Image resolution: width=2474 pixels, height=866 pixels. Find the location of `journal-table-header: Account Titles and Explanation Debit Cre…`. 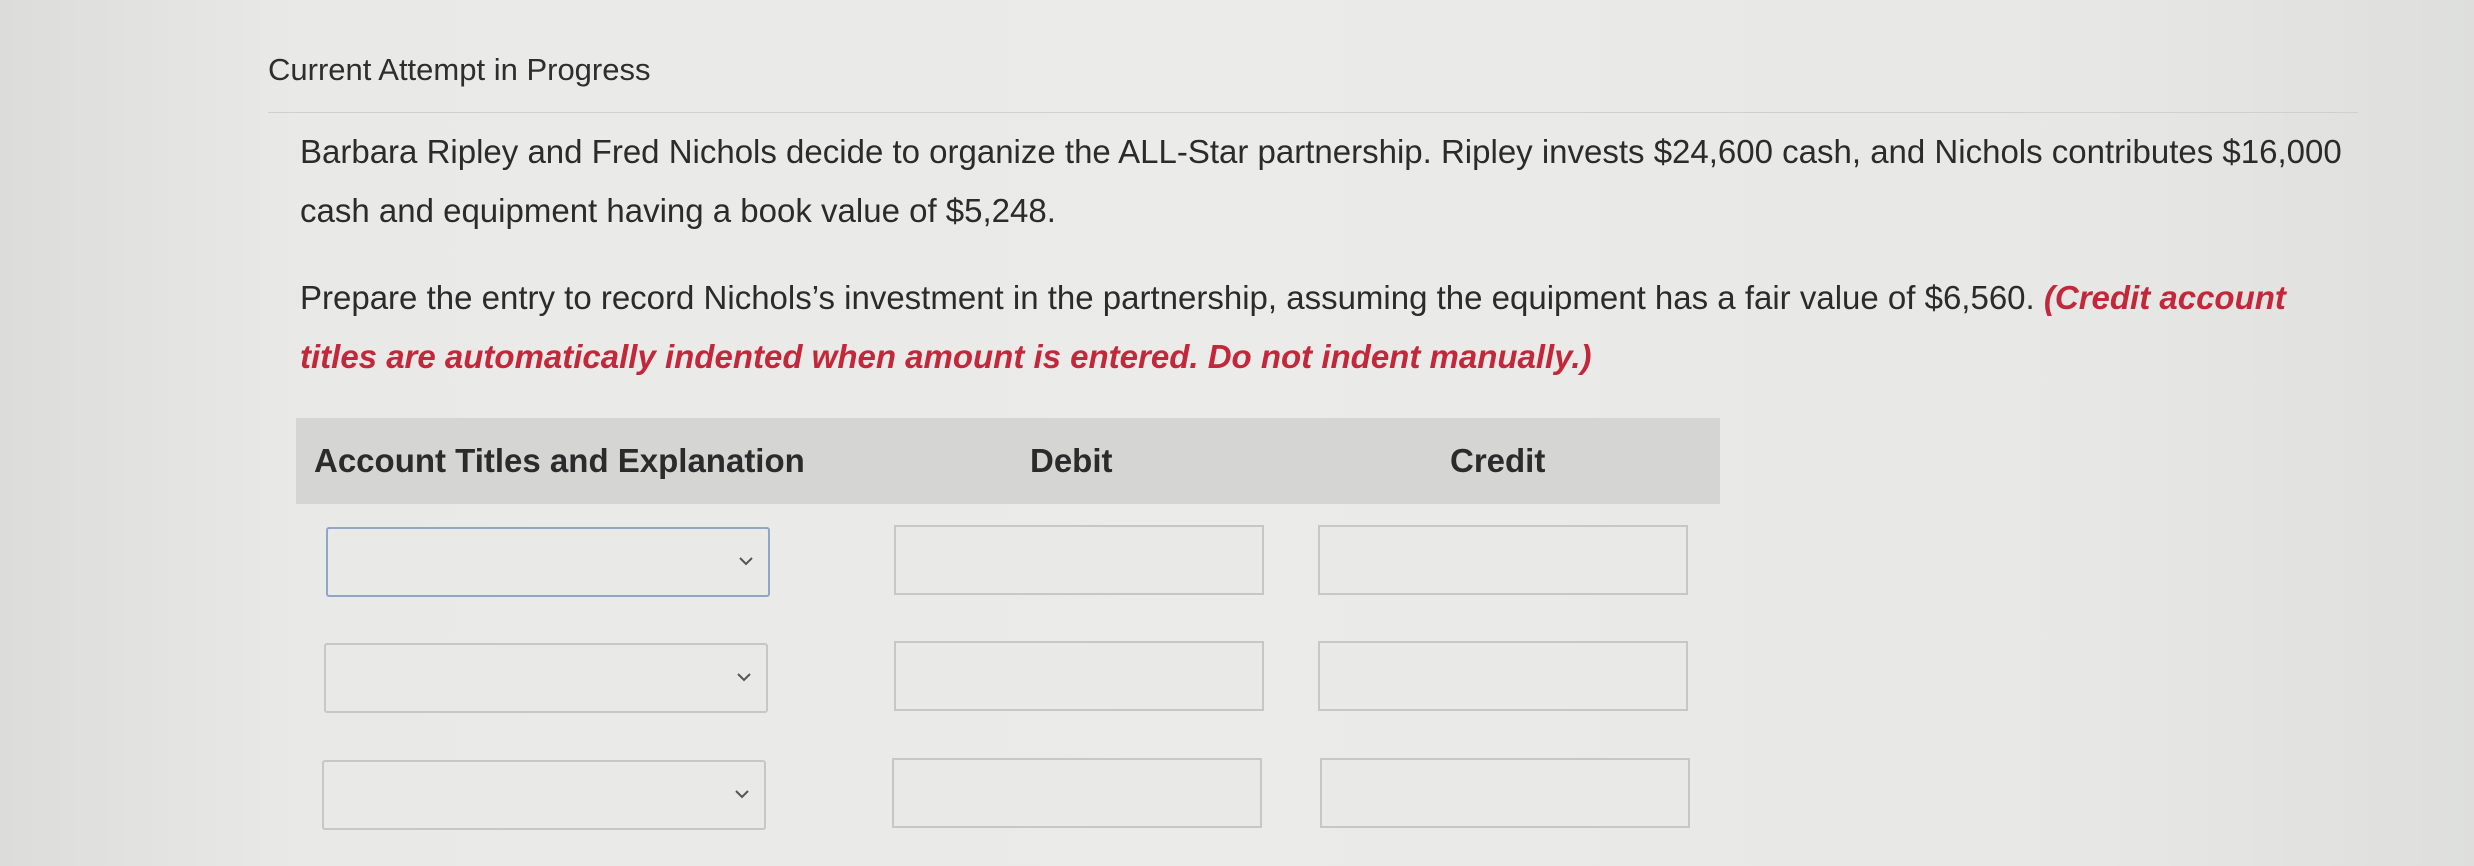

journal-table-header: Account Titles and Explanation Debit Cre… is located at coordinates (1008, 461).